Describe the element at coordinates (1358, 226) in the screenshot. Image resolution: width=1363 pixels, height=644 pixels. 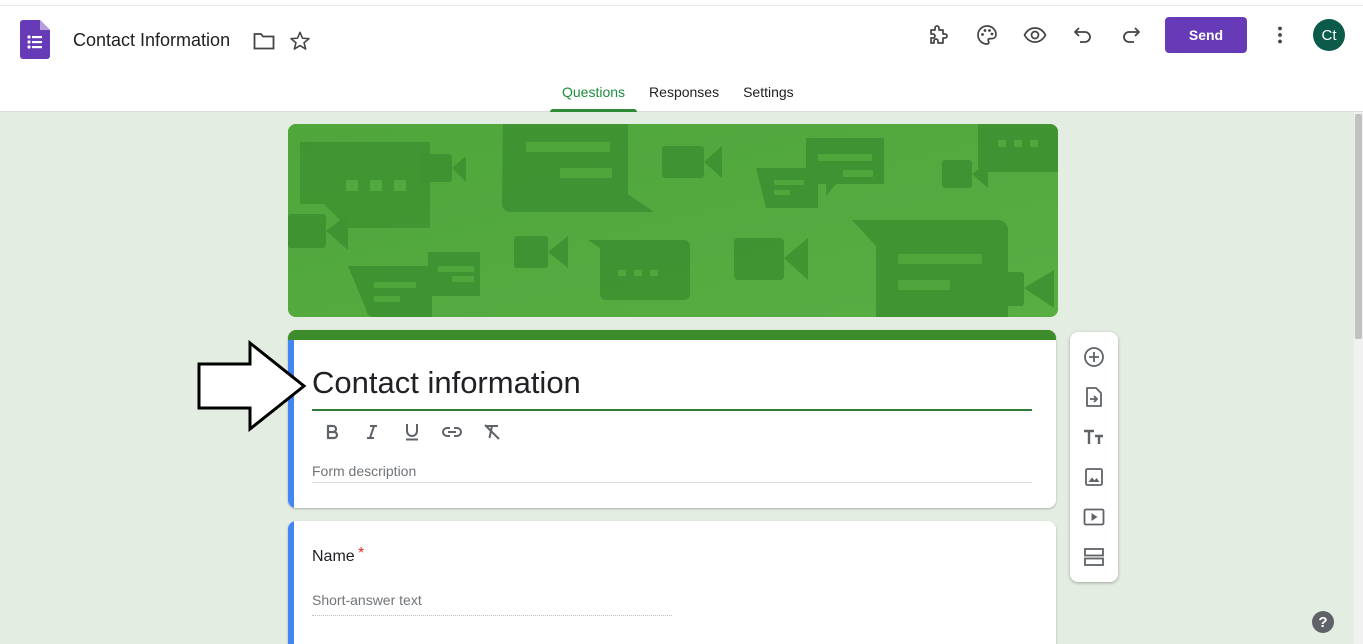
I see `scrollbar-thumb` at that location.